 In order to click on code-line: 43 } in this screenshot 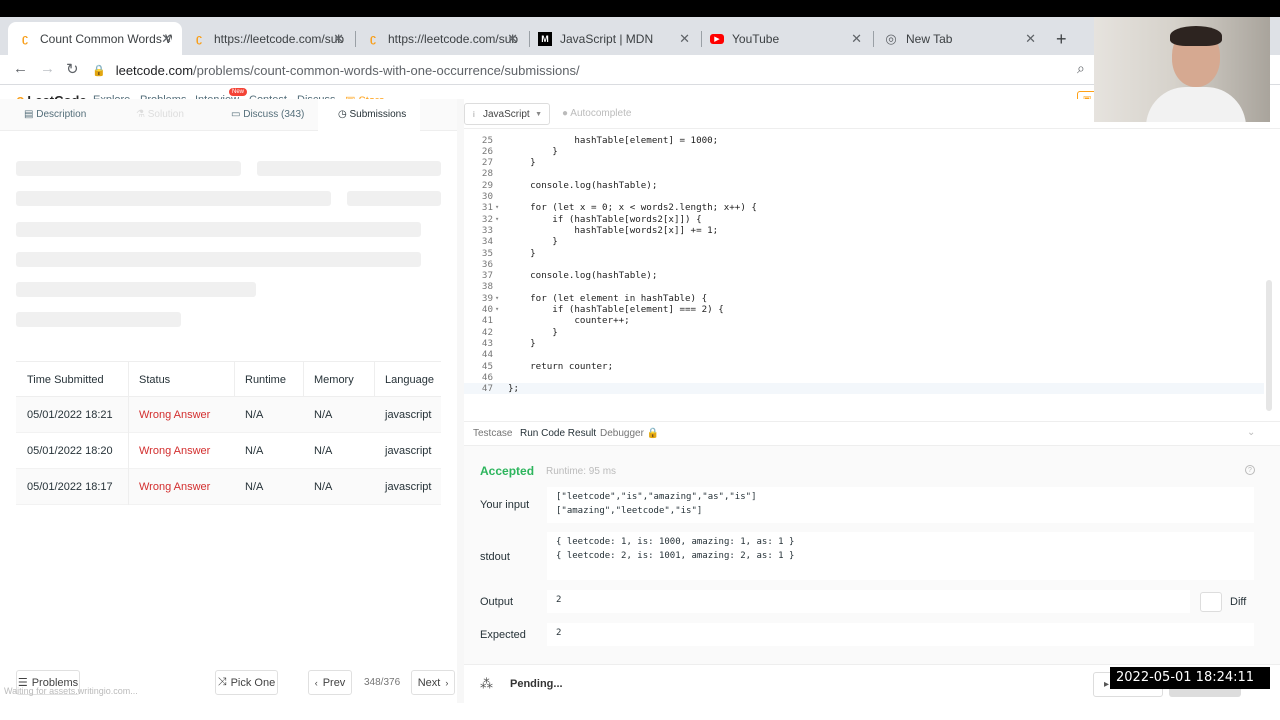, I will do `click(864, 343)`.